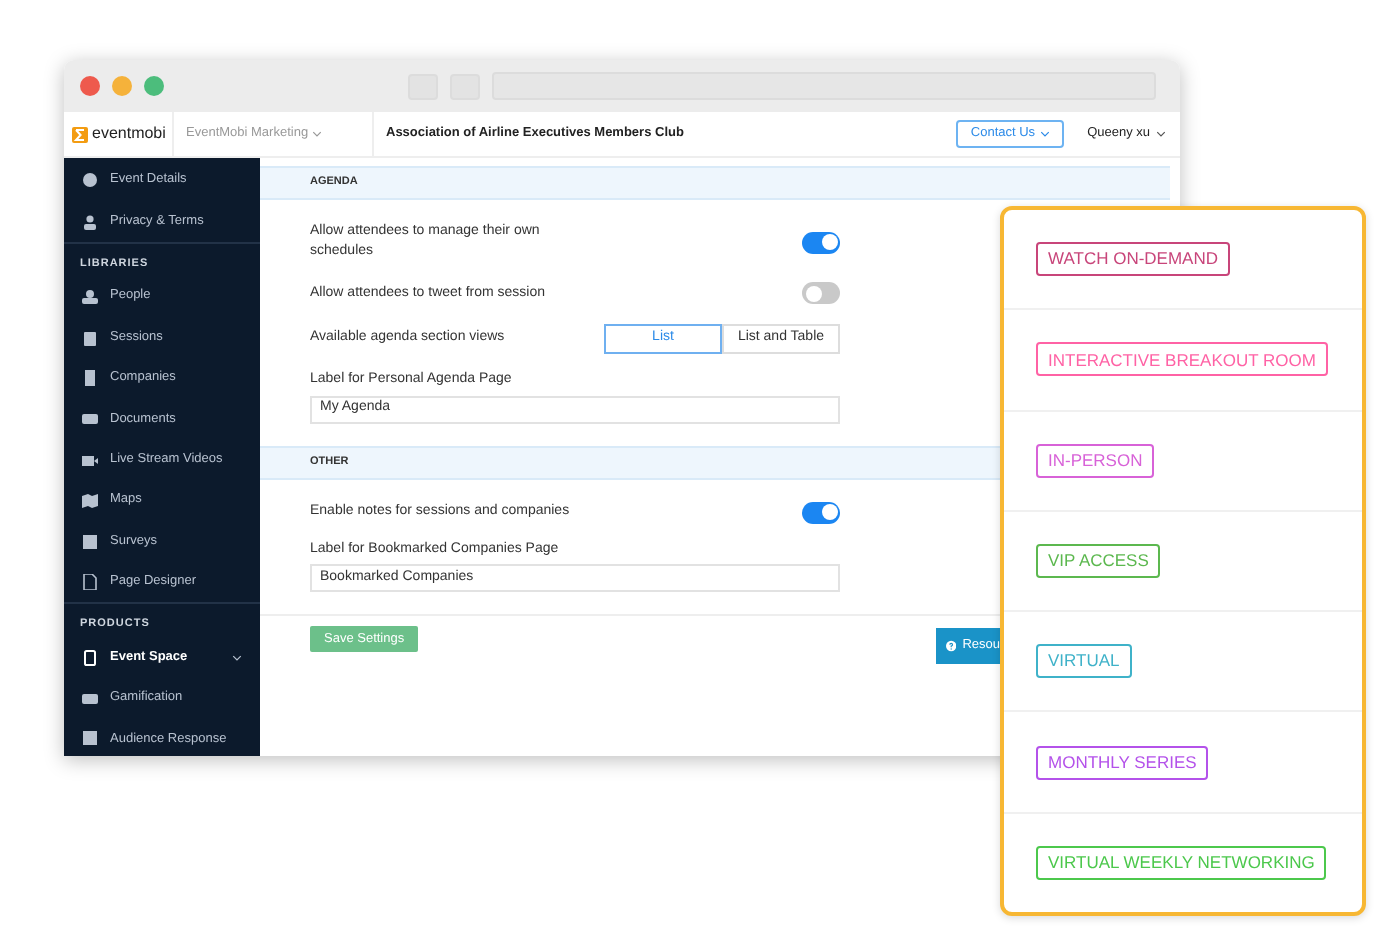 Image resolution: width=1400 pixels, height=938 pixels. What do you see at coordinates (129, 134) in the screenshot?
I see `brand-name: eventmobi` at bounding box center [129, 134].